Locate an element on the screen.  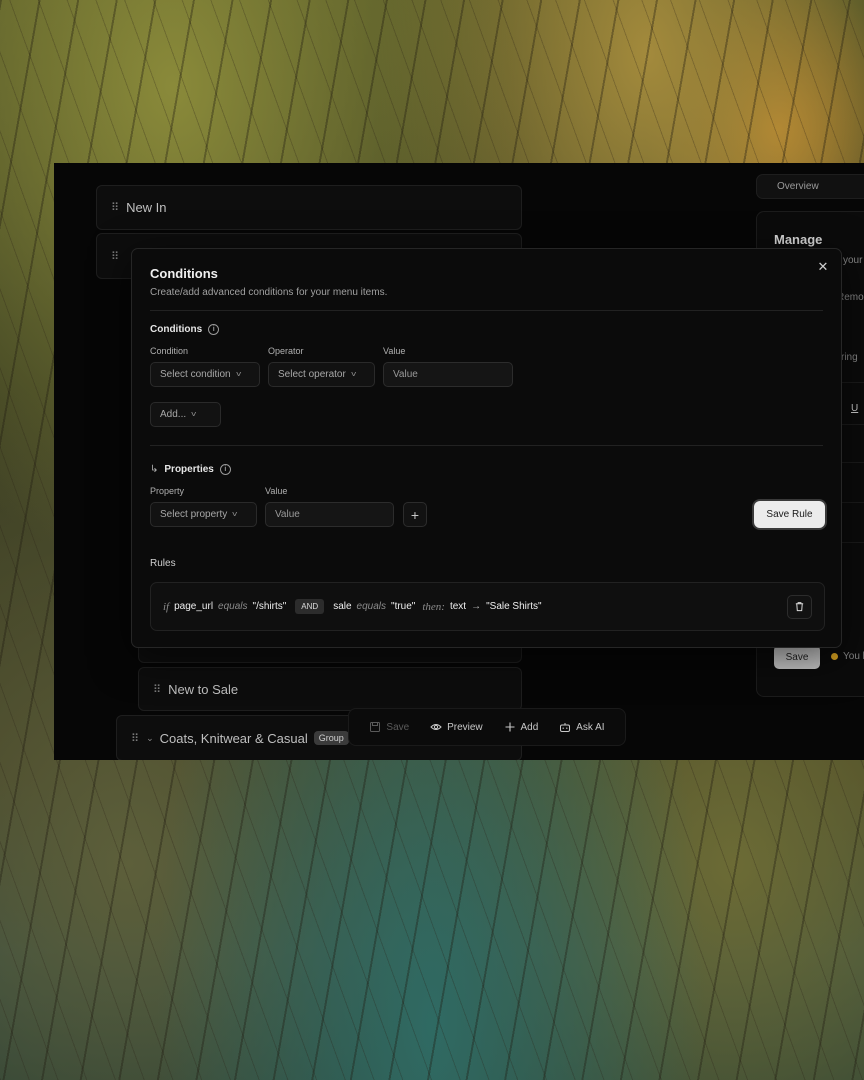
menu-item-new-in: ⠿ New In is located at coordinates (309, 207).